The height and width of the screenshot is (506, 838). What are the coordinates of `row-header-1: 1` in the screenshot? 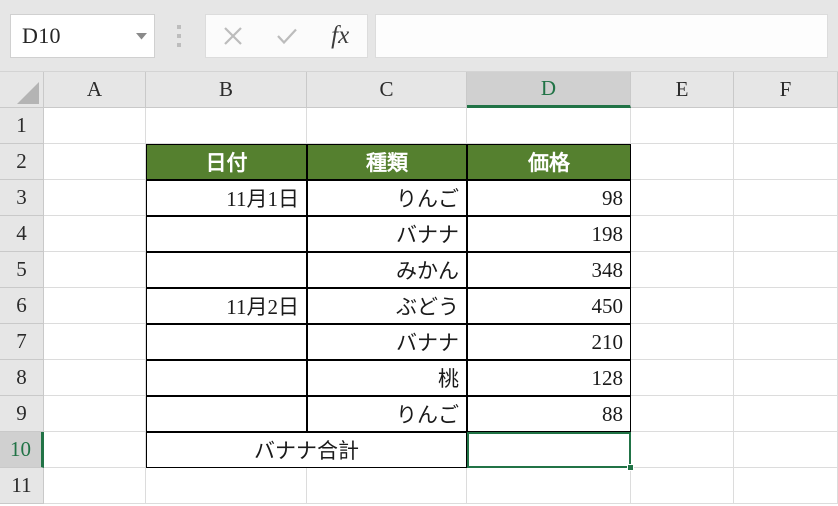 It's located at (22, 126).